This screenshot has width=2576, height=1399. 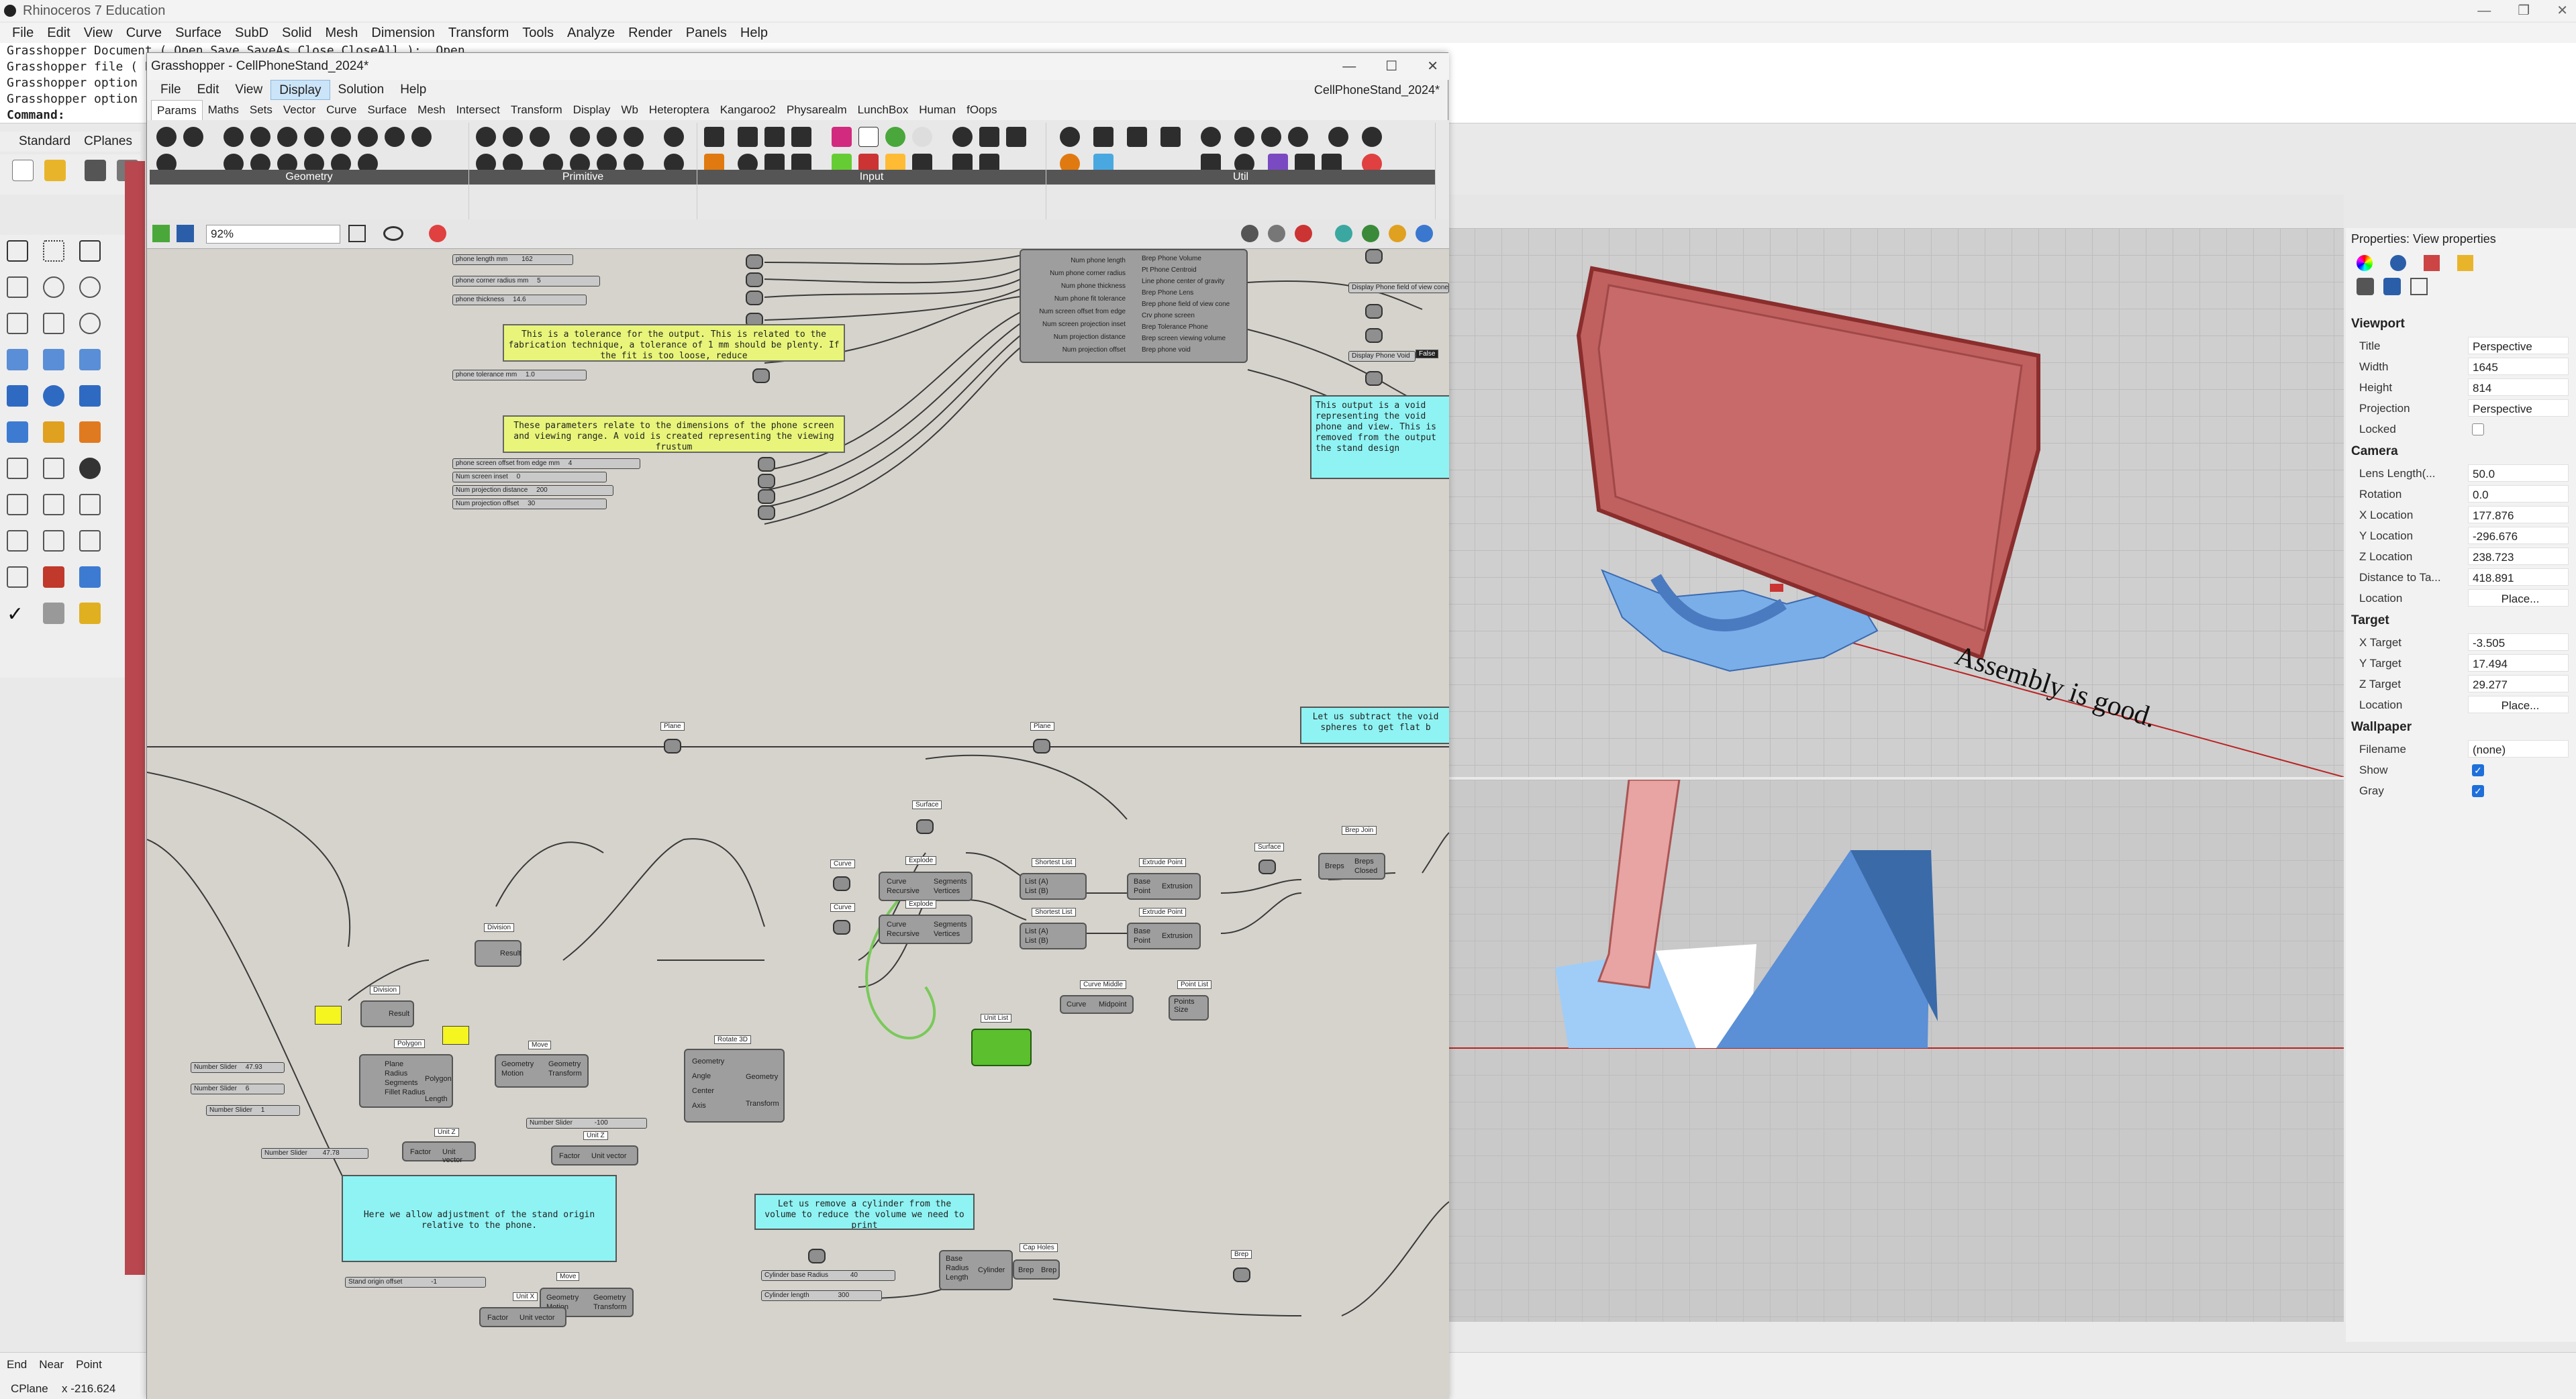 I want to click on stand-origin-slider: Stand origin offset -1, so click(x=415, y=1282).